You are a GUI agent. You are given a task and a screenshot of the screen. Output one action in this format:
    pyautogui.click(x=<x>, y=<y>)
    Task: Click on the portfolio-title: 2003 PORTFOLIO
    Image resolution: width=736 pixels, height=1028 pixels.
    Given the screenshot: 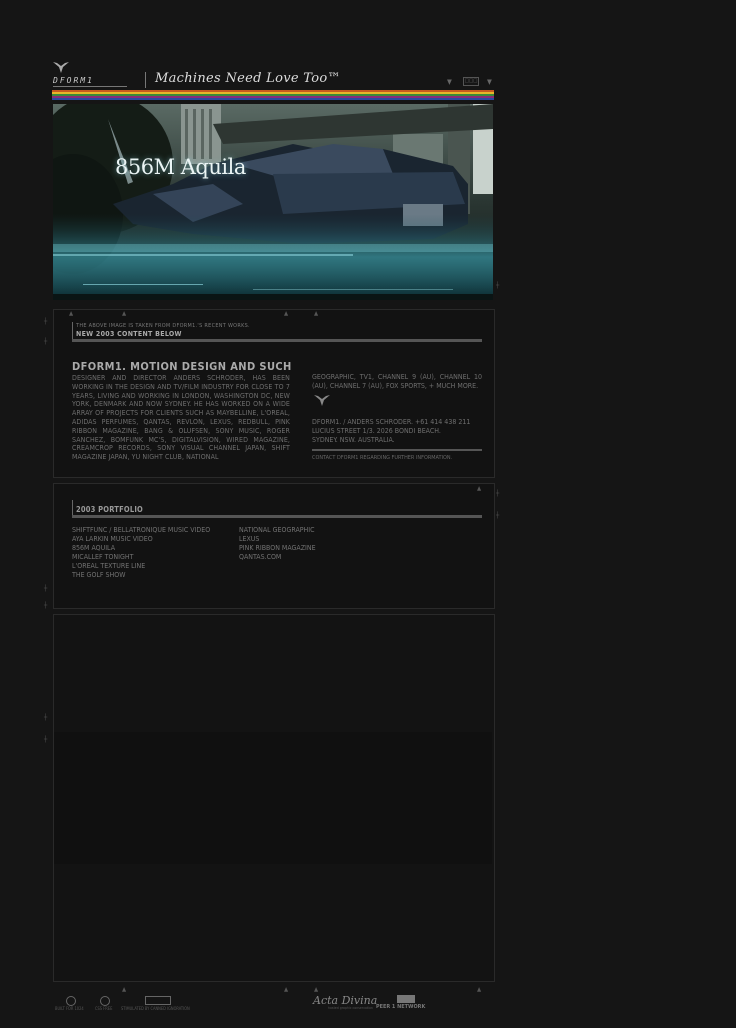 What is the action you would take?
    pyautogui.click(x=109, y=509)
    